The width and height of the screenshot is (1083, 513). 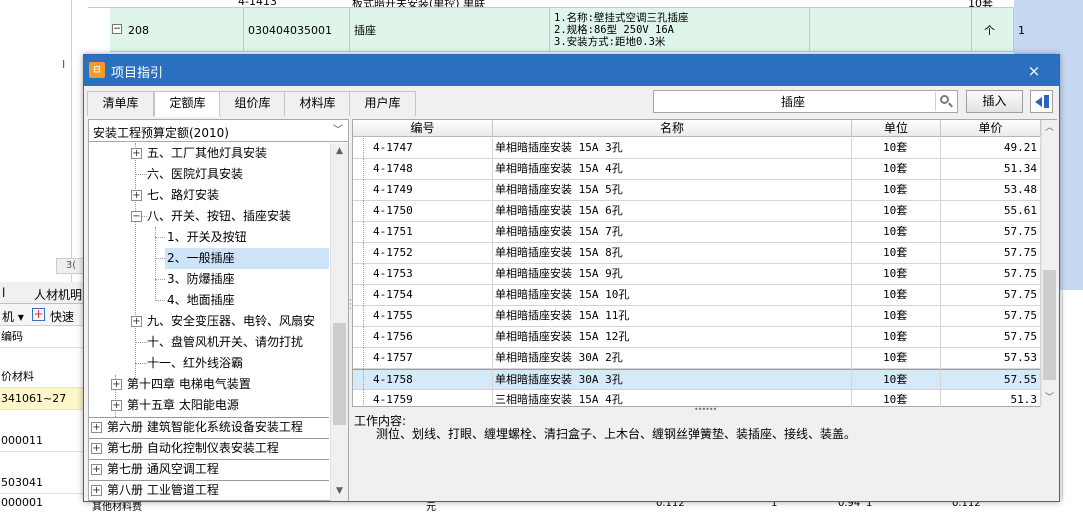 I want to click on search-icon, so click(x=945, y=101).